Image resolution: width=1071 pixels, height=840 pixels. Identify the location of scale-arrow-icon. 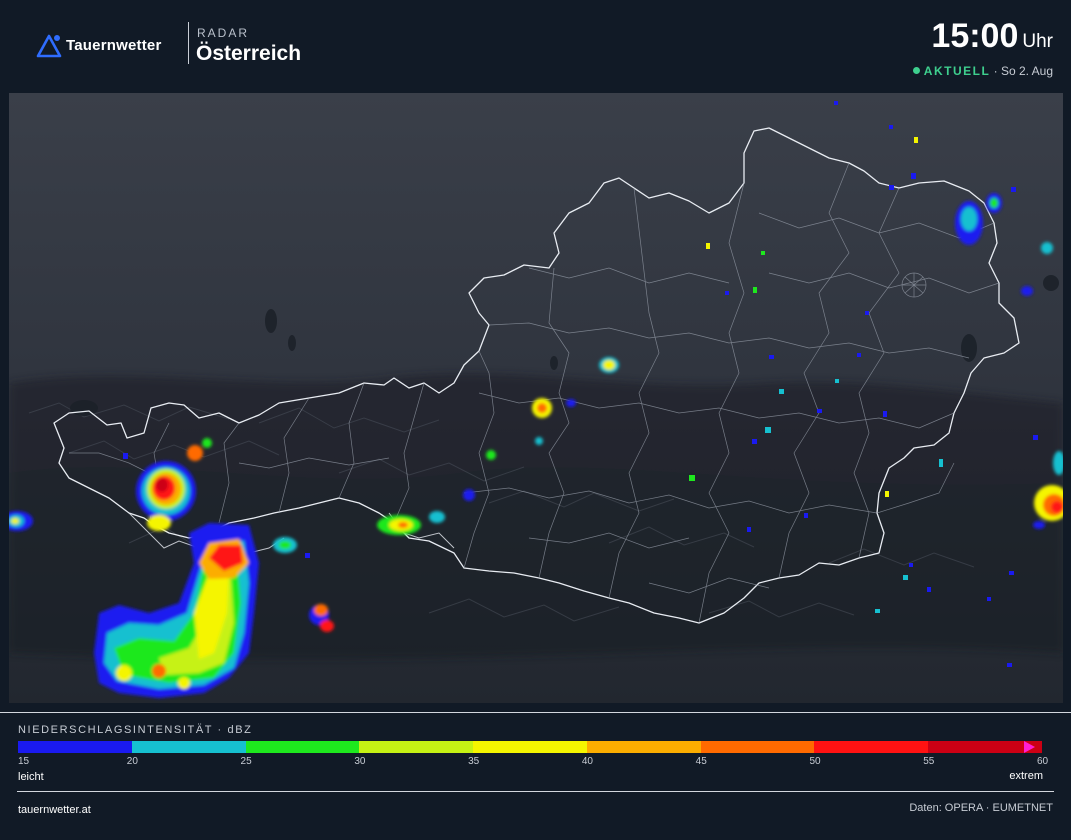
(1029, 747).